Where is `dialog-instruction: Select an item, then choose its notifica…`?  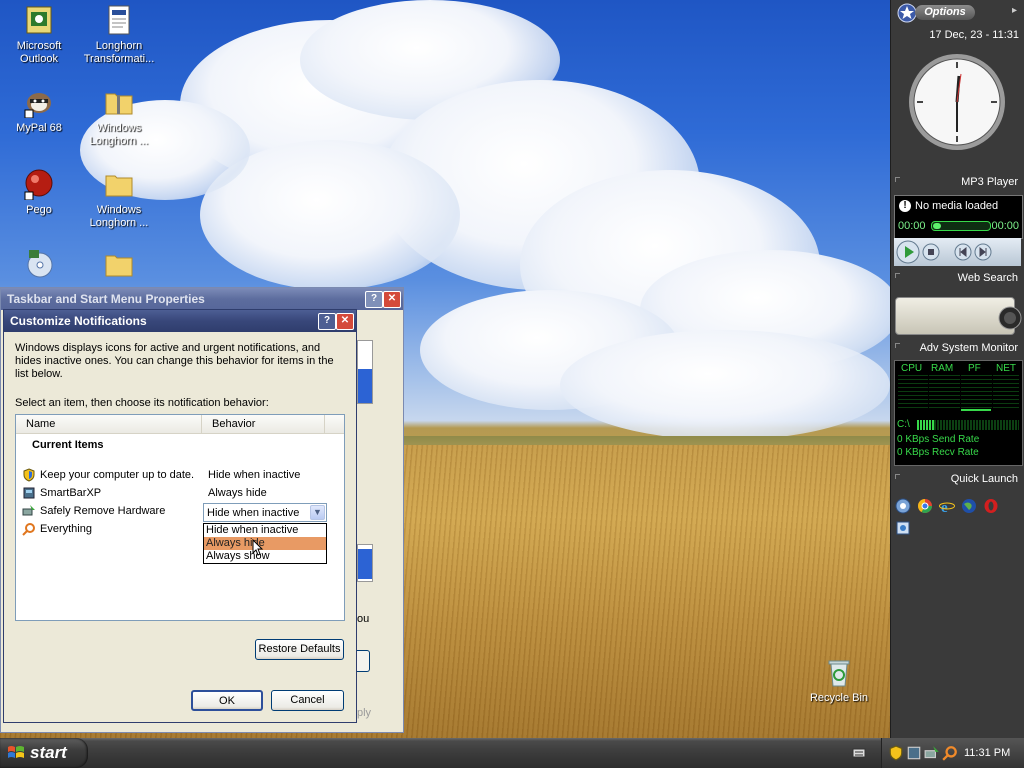 dialog-instruction: Select an item, then choose its notifica… is located at coordinates (142, 403).